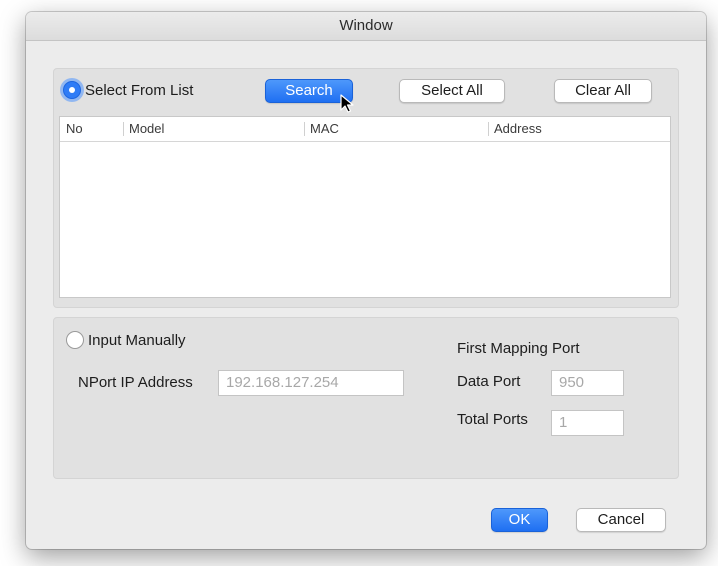 This screenshot has width=718, height=566. Describe the element at coordinates (603, 91) in the screenshot. I see `clear-all-button: Clear All` at that location.